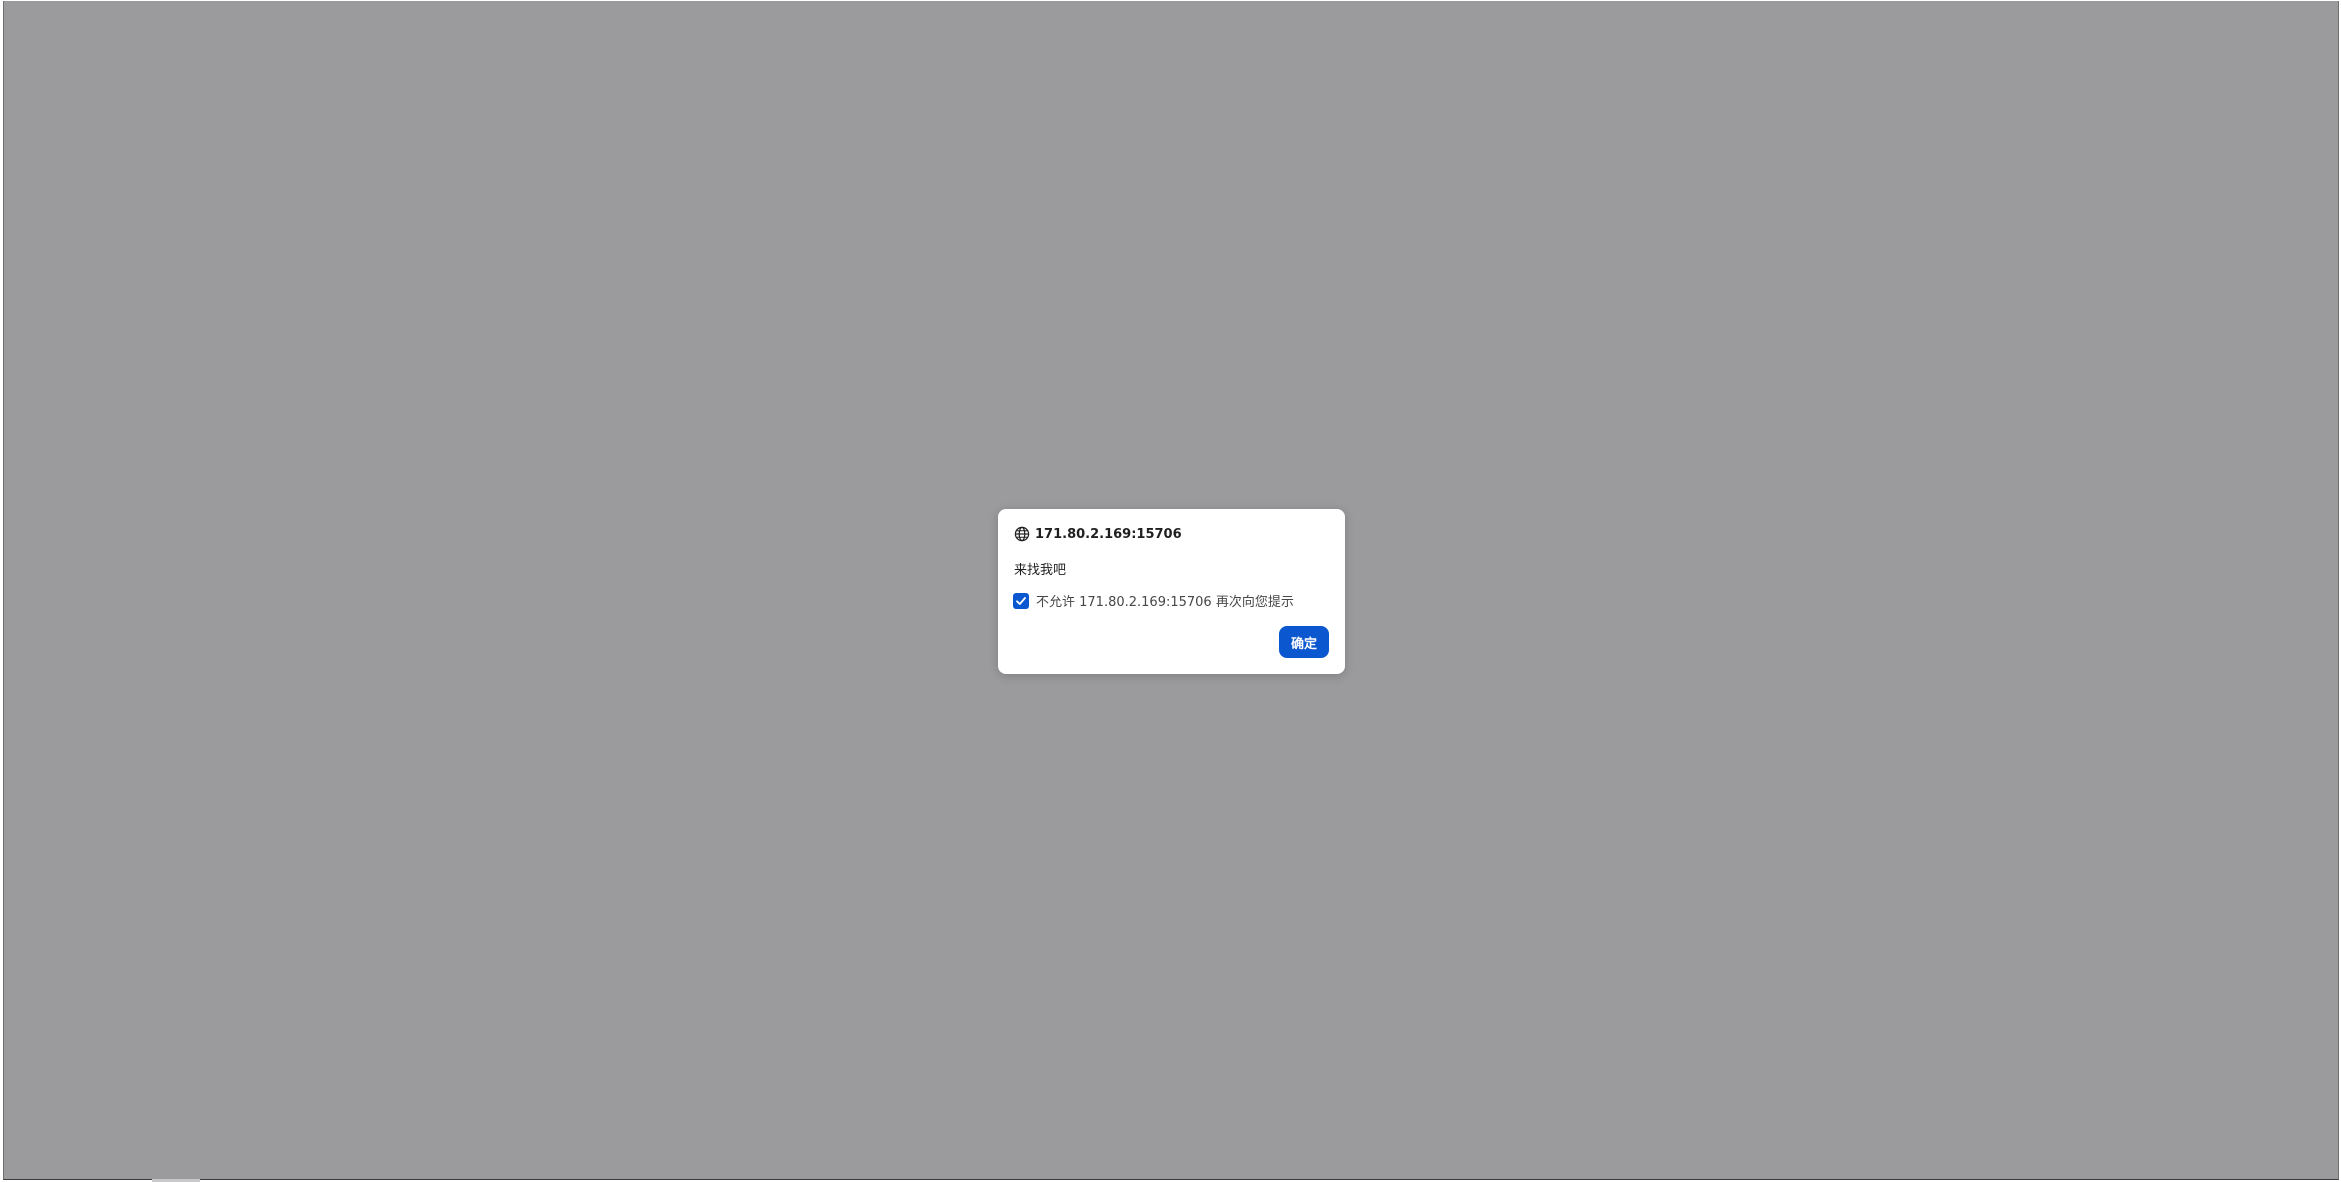  What do you see at coordinates (1022, 534) in the screenshot?
I see `globe-icon` at bounding box center [1022, 534].